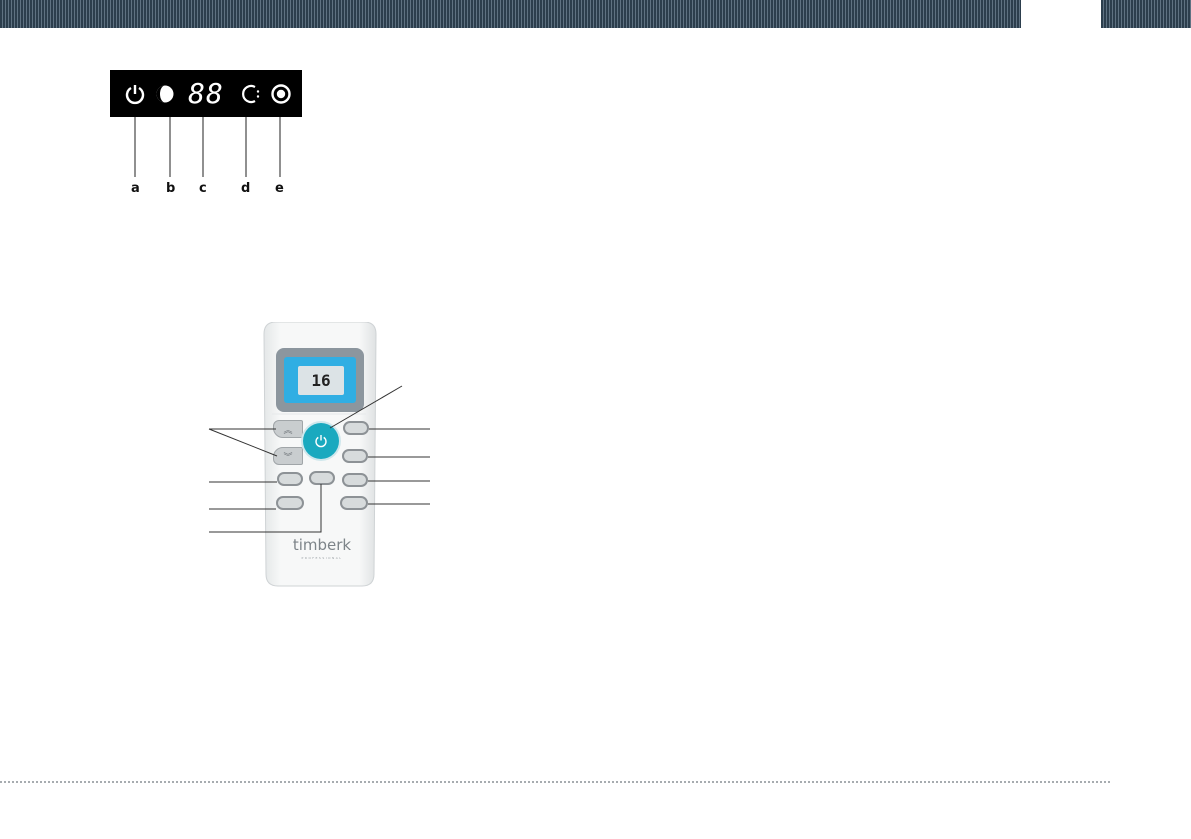  What do you see at coordinates (555, 782) in the screenshot?
I see `footer-divider` at bounding box center [555, 782].